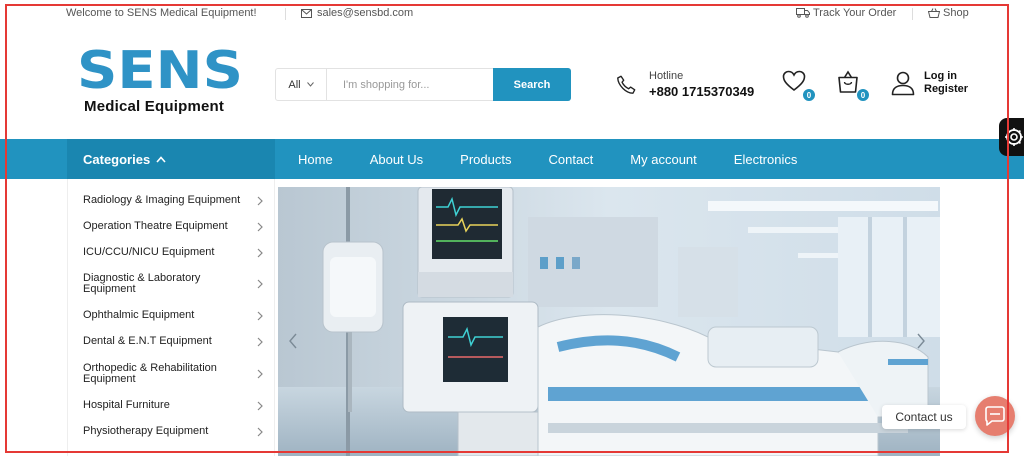  I want to click on search-bar: All Search, so click(423, 84).